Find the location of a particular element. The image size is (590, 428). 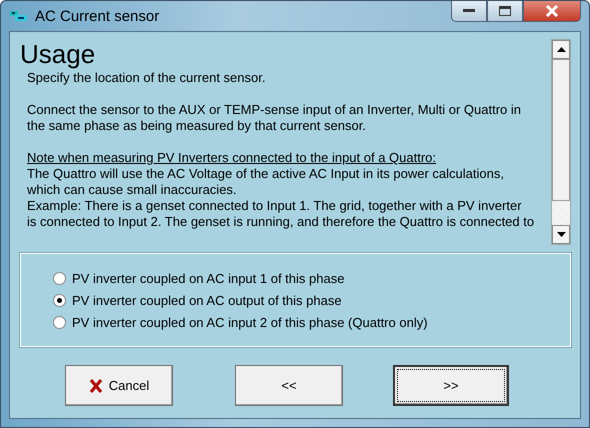

usage-heading: Usage is located at coordinates (58, 54).